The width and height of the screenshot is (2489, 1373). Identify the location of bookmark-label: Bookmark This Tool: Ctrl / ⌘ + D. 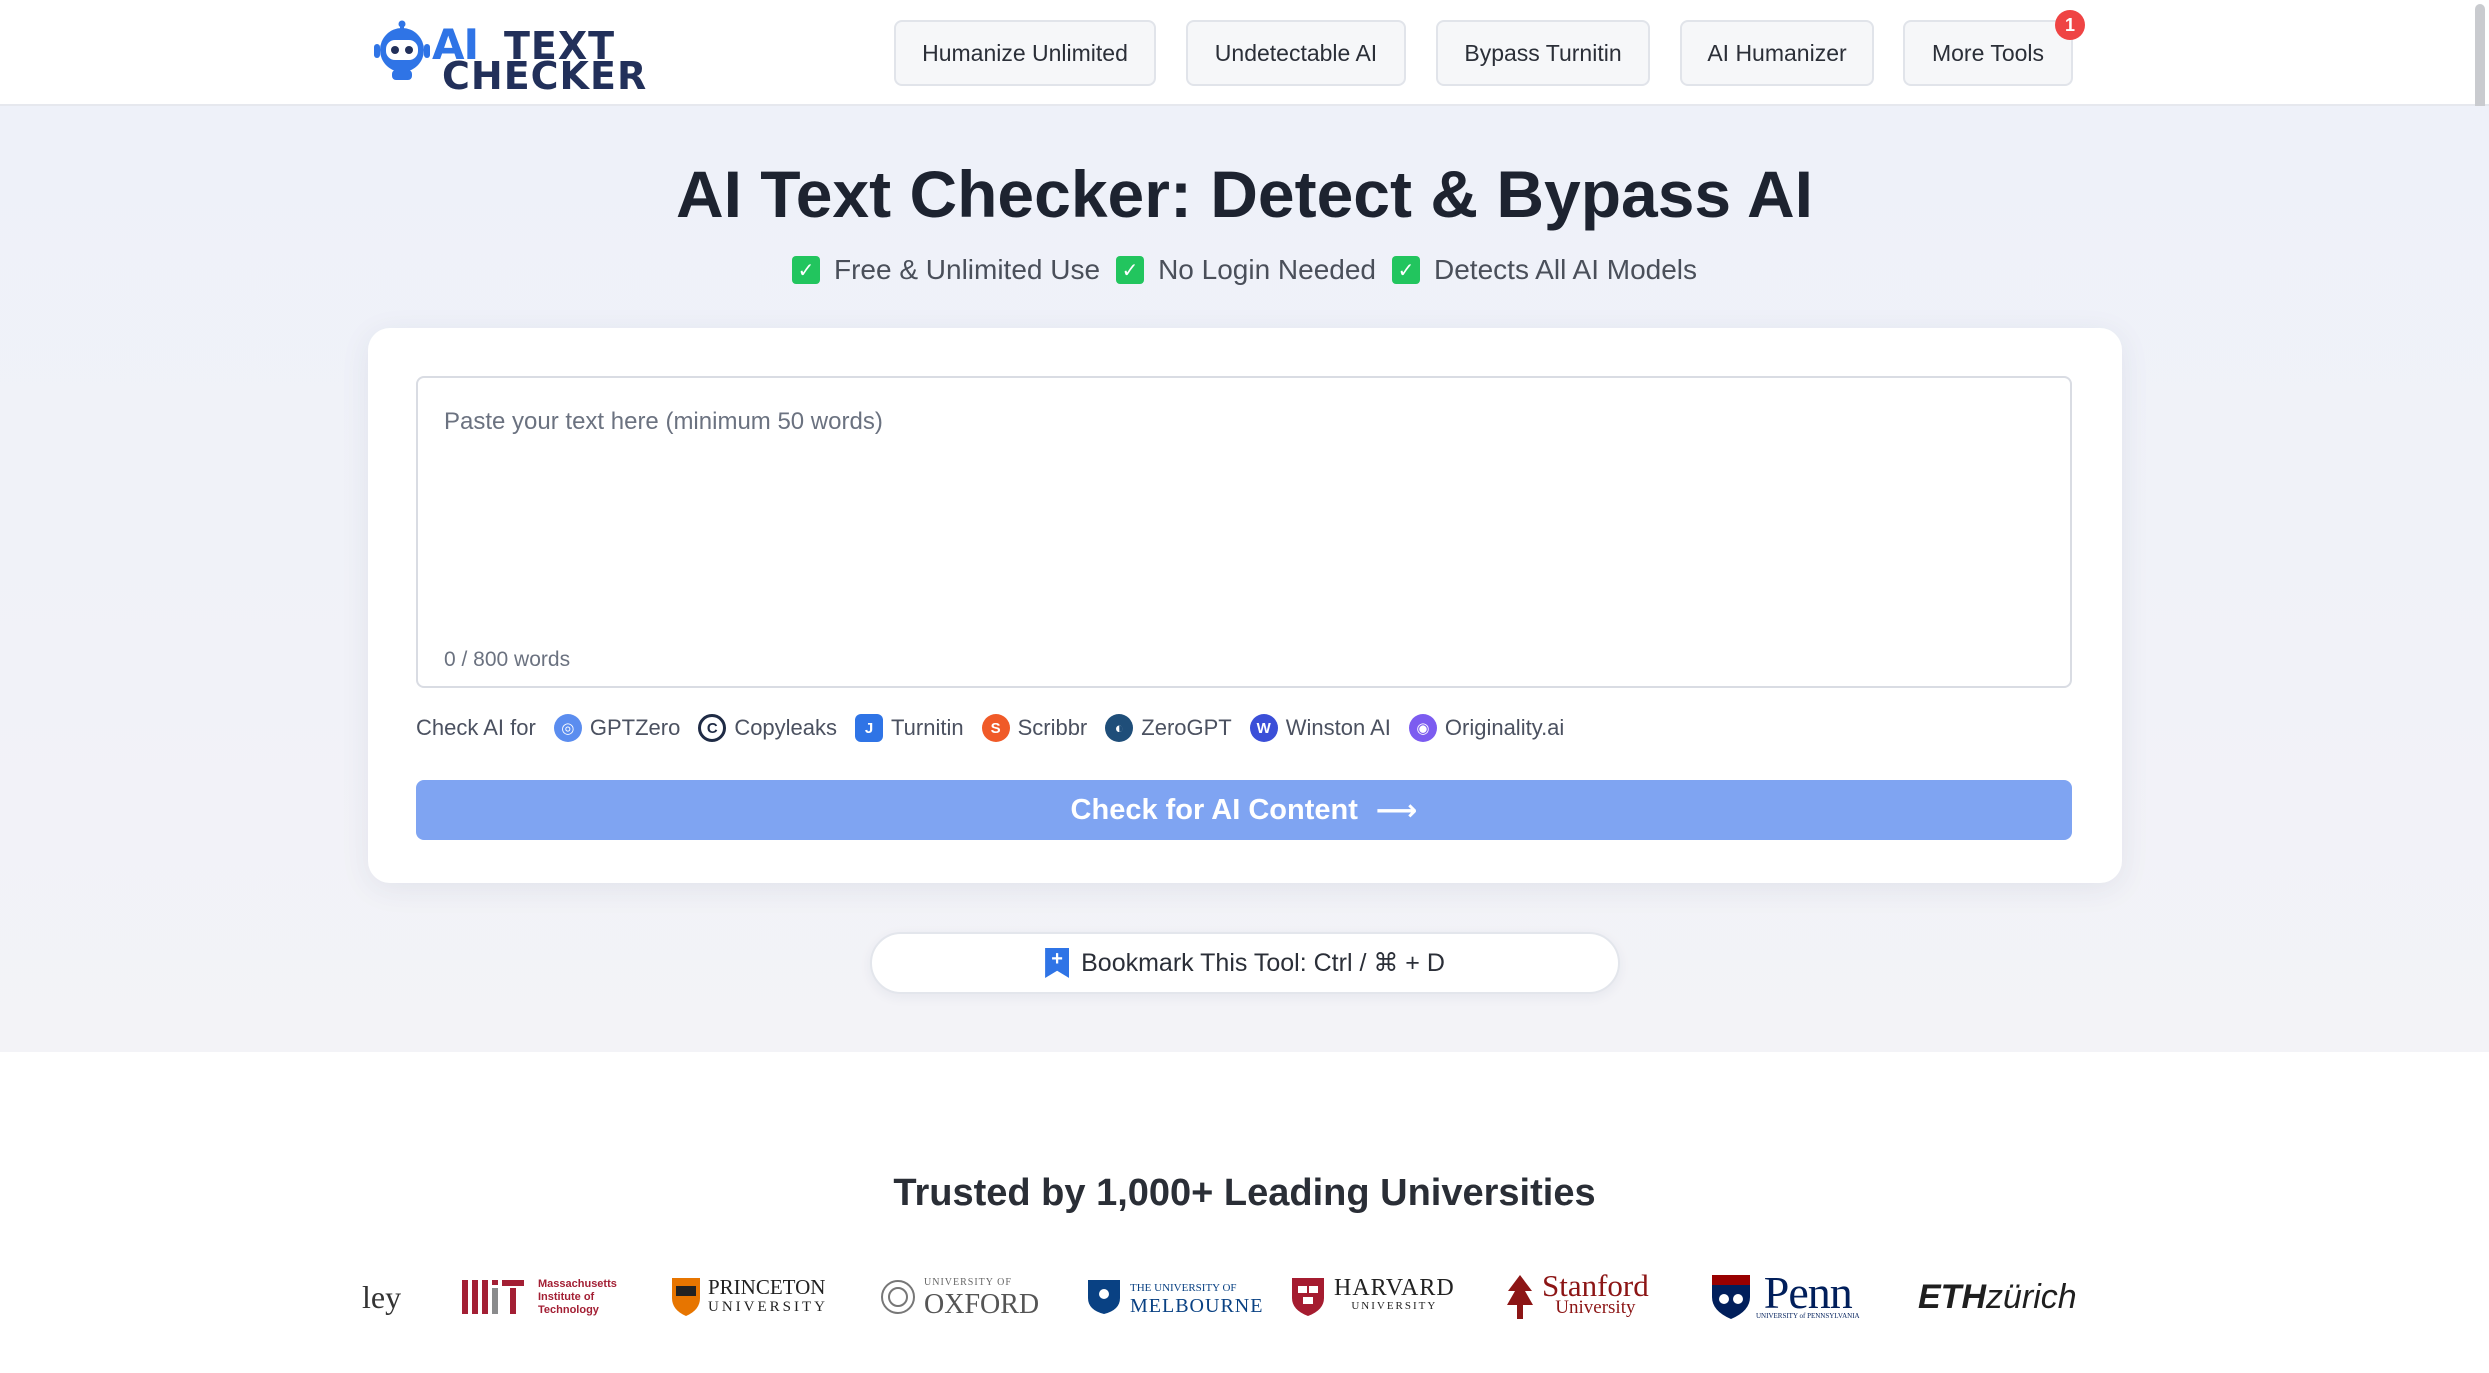
(1263, 963).